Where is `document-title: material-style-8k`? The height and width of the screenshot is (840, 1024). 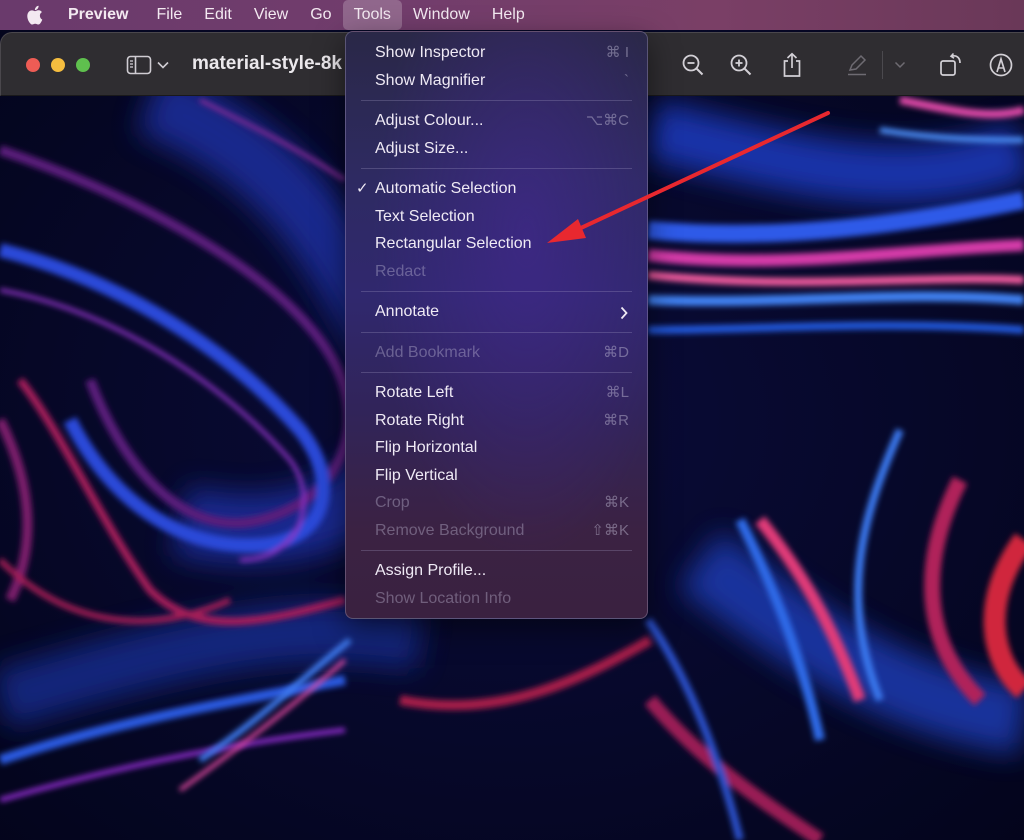
document-title: material-style-8k is located at coordinates (267, 63).